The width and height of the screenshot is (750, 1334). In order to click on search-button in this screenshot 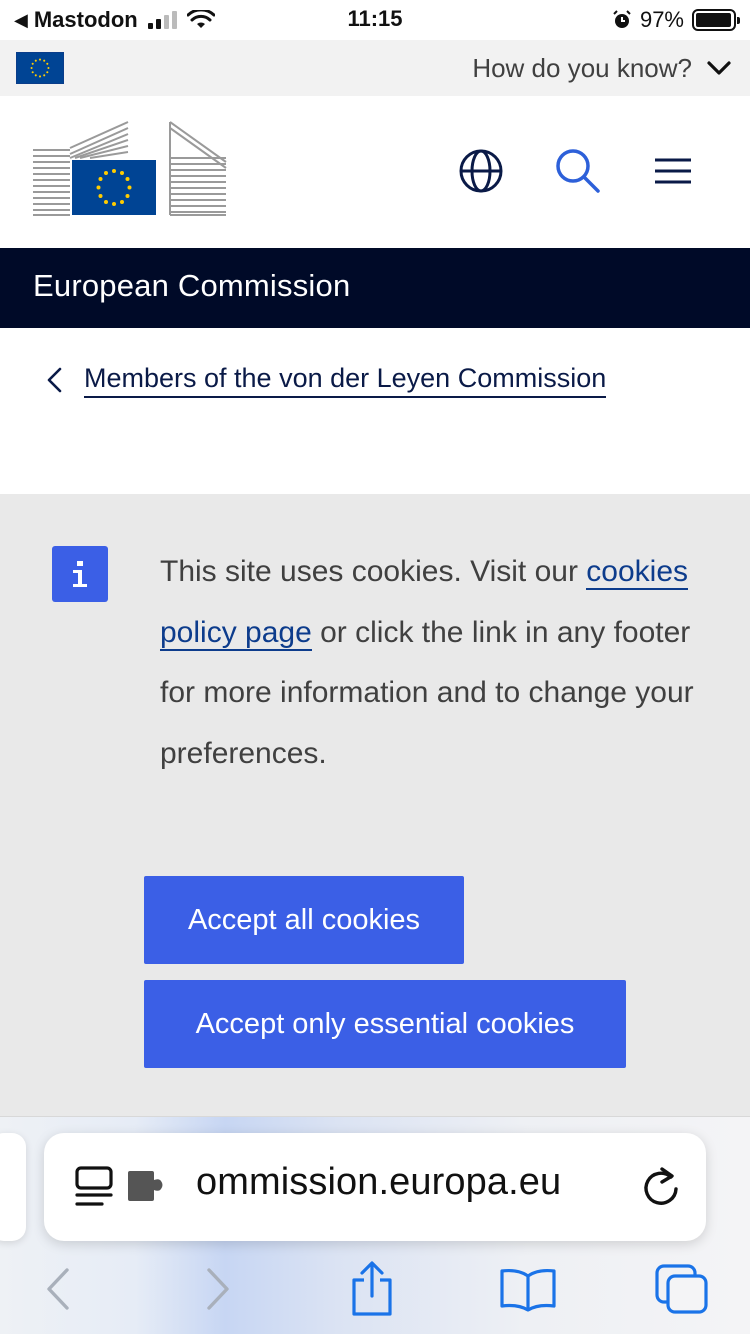, I will do `click(577, 171)`.